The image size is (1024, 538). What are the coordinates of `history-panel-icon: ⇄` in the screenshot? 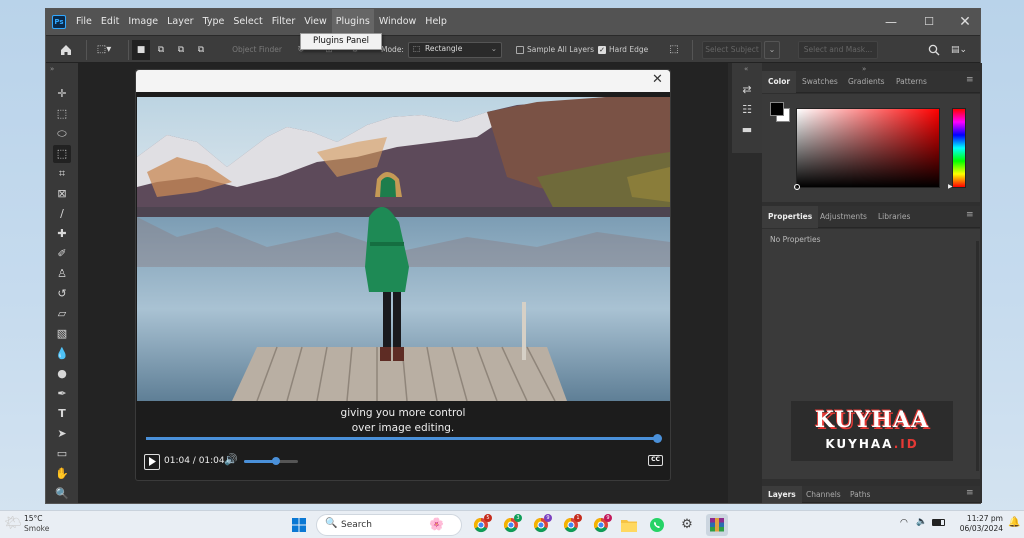 It's located at (747, 90).